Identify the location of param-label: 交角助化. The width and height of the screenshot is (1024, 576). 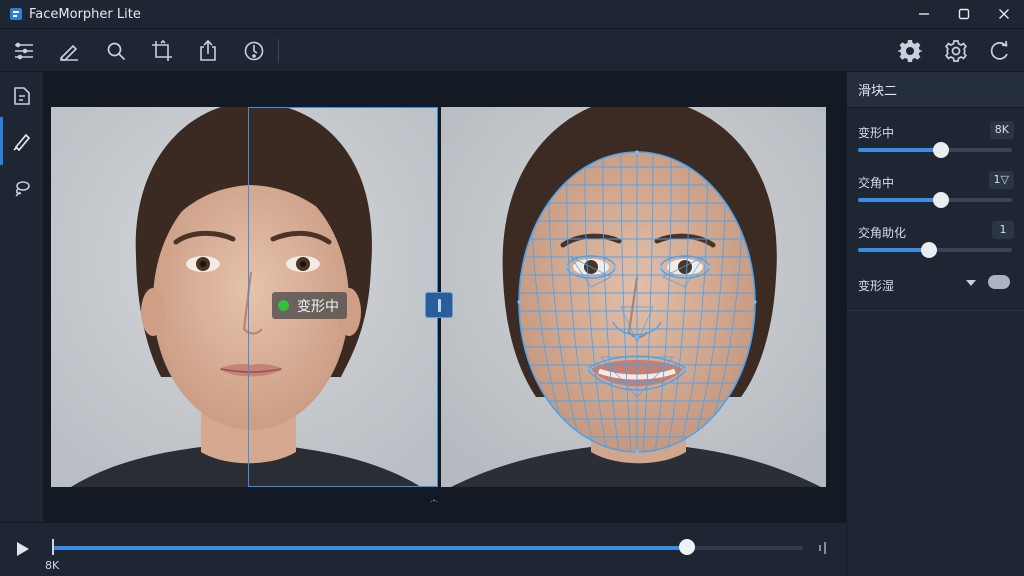
(882, 233).